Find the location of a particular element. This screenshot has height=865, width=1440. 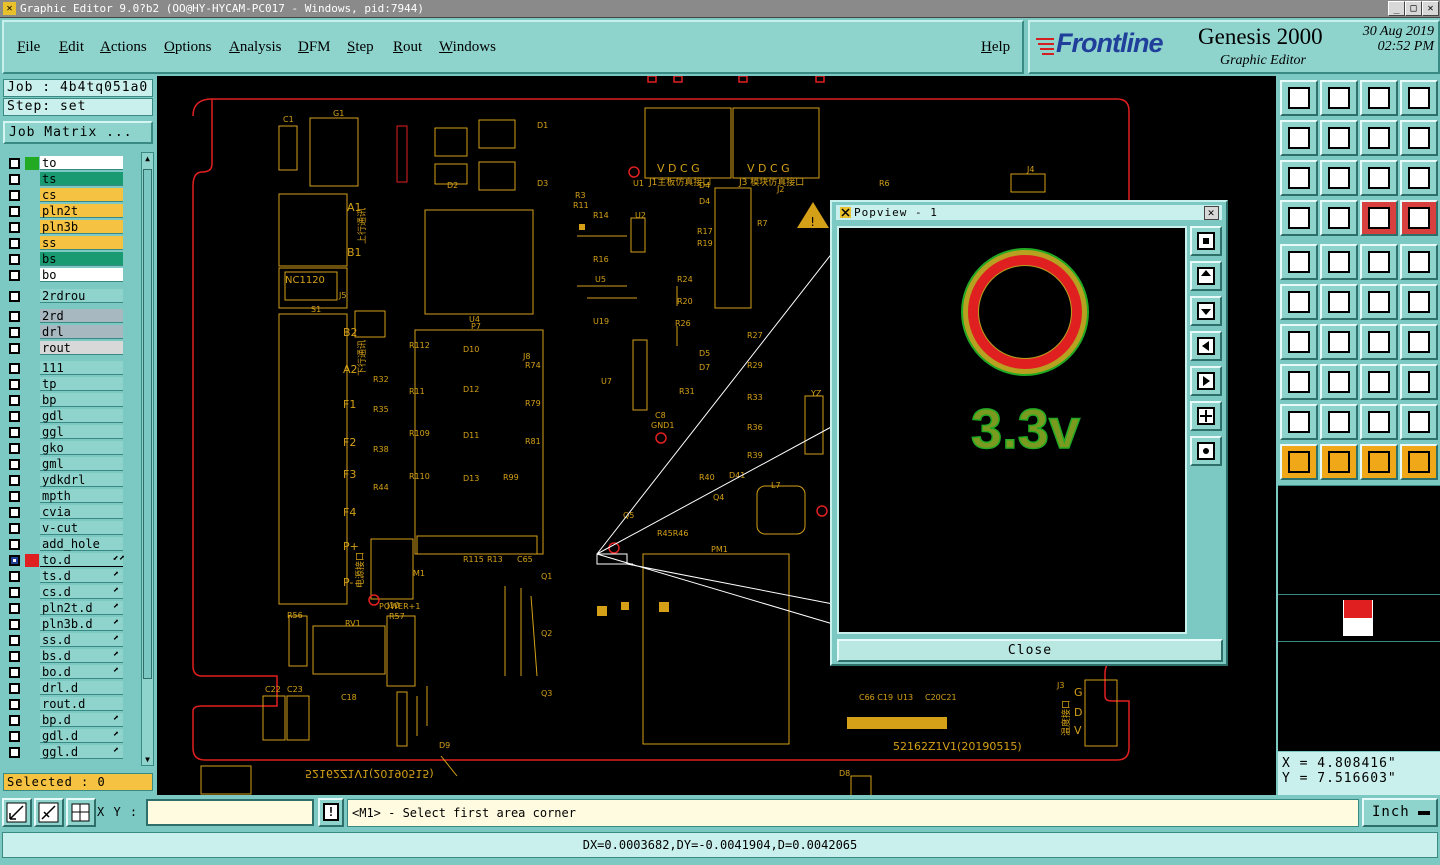

layer-row-add-hole: add_hole is located at coordinates (71, 544).